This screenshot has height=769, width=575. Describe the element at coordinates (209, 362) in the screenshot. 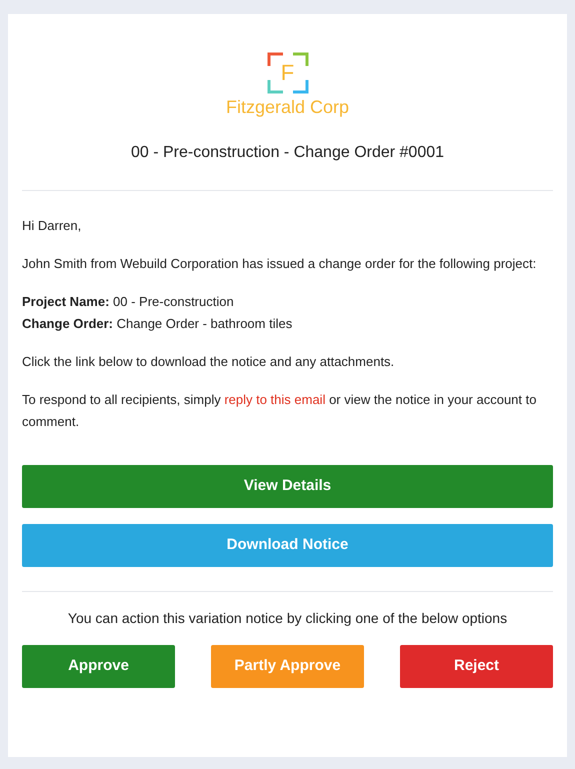

I see `instruction-text: Click the link below to download the notice and any attachments.` at that location.